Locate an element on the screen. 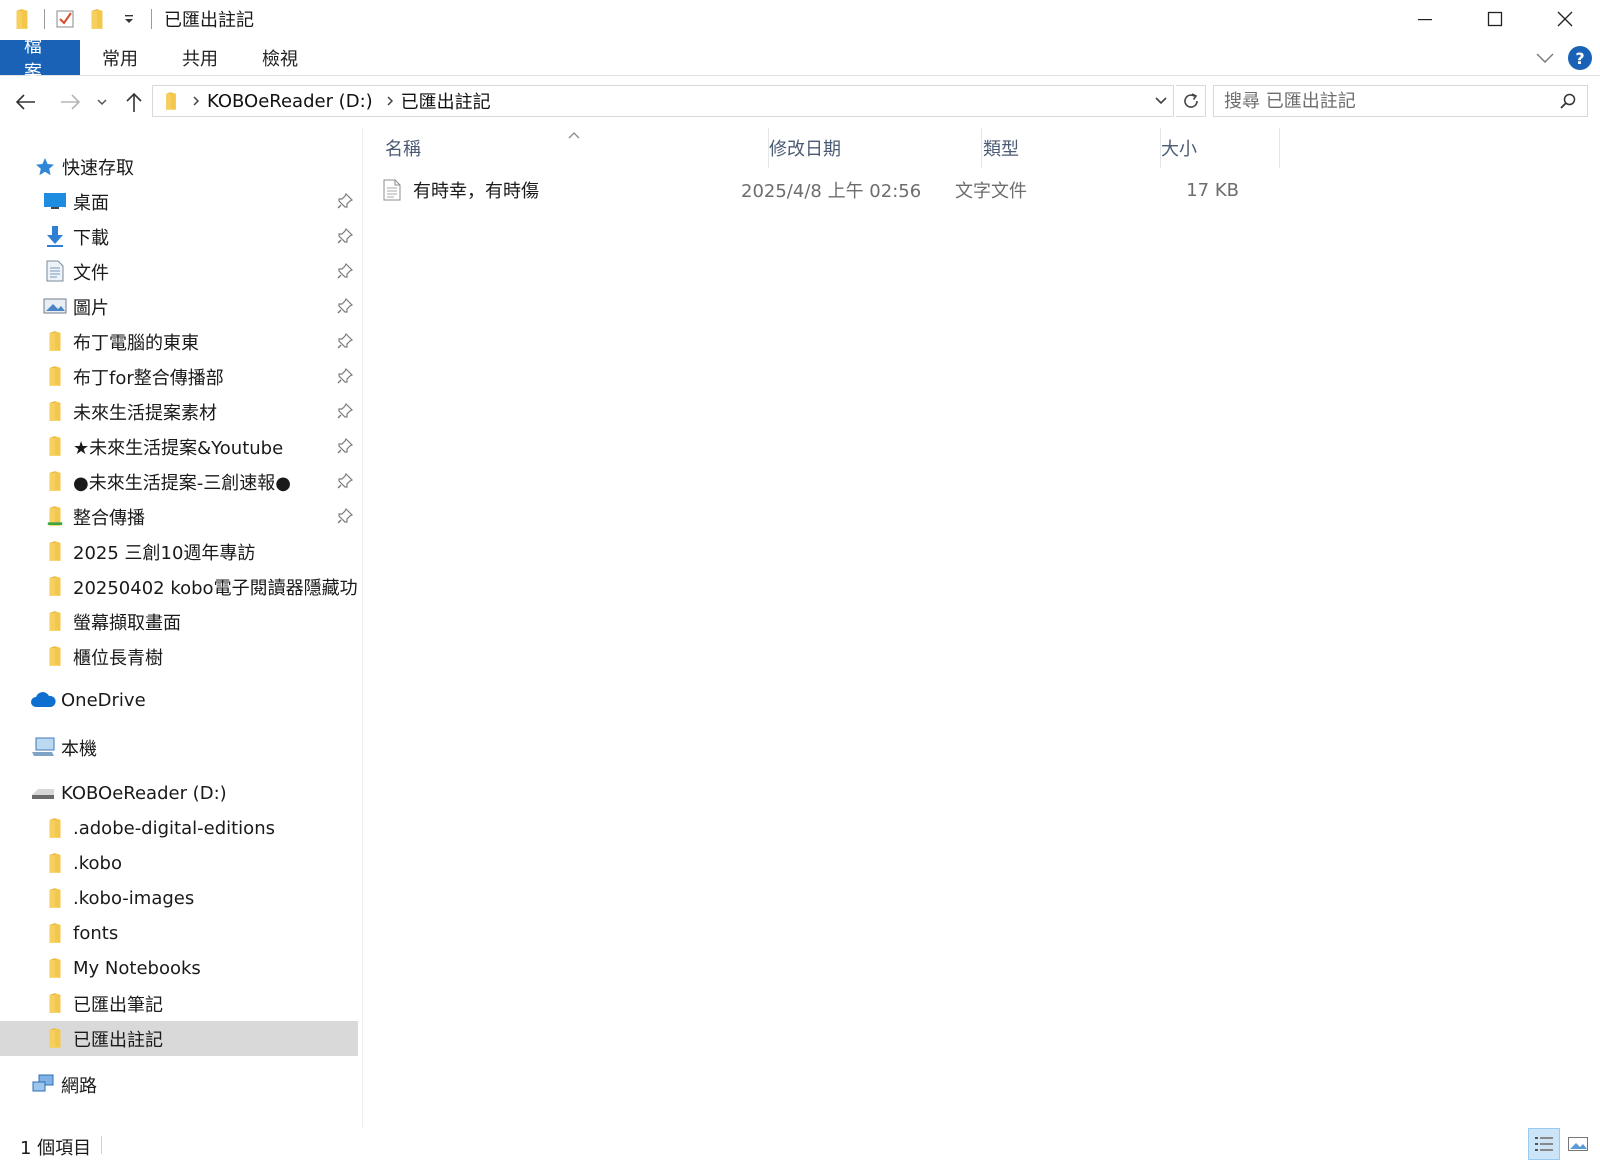 Image resolution: width=1600 pixels, height=1161 pixels. column-header-label: 類型 is located at coordinates (1001, 149).